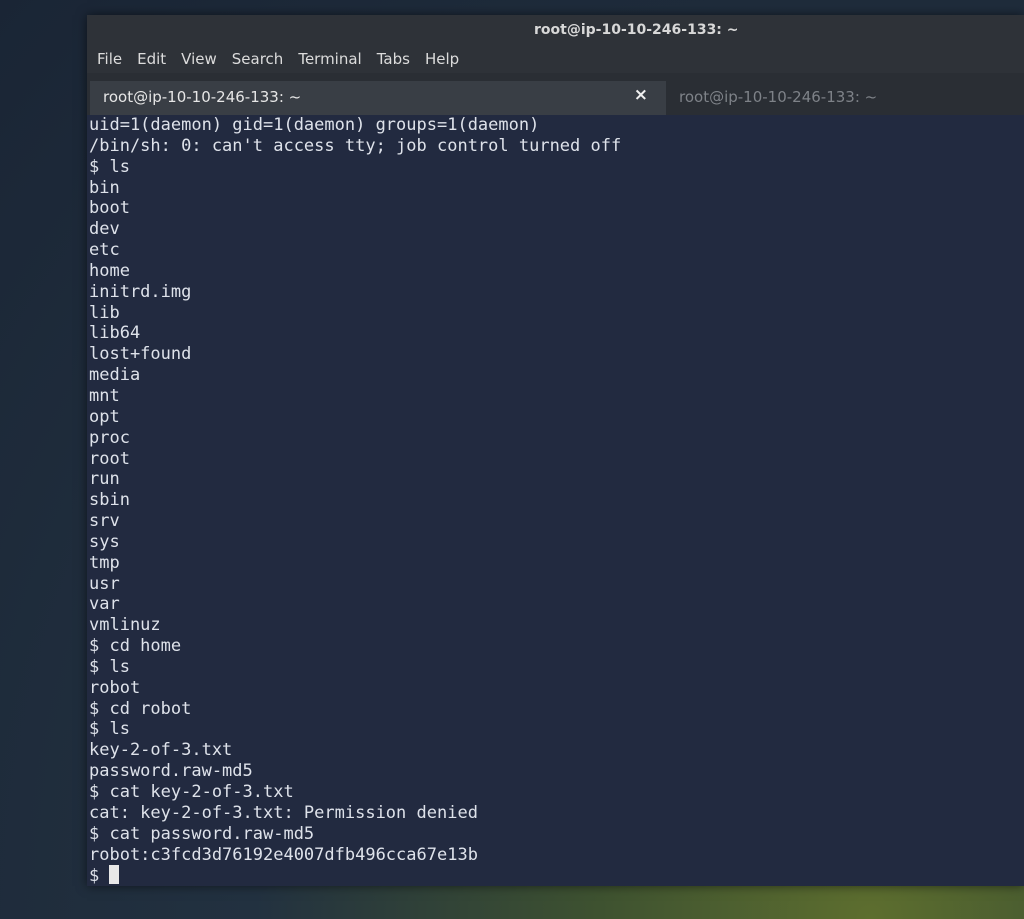  I want to click on terminal-line: proc, so click(109, 437).